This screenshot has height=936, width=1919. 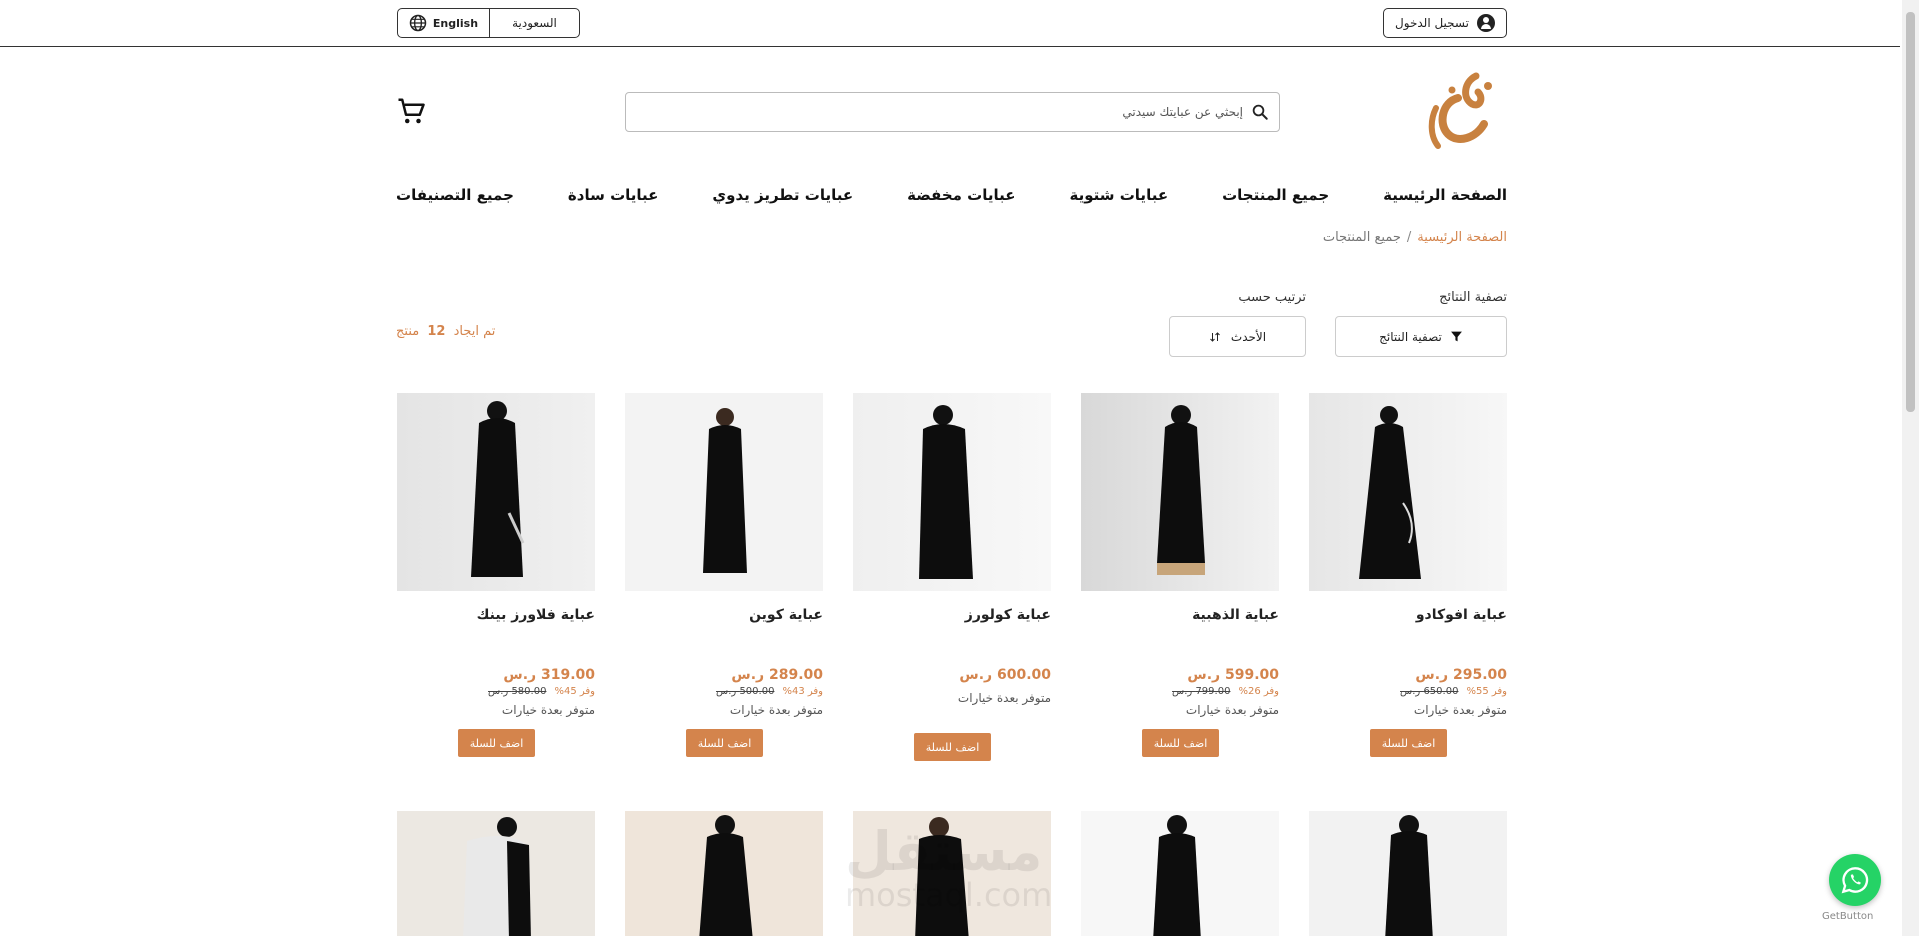 What do you see at coordinates (455, 23) in the screenshot?
I see `language-label: English` at bounding box center [455, 23].